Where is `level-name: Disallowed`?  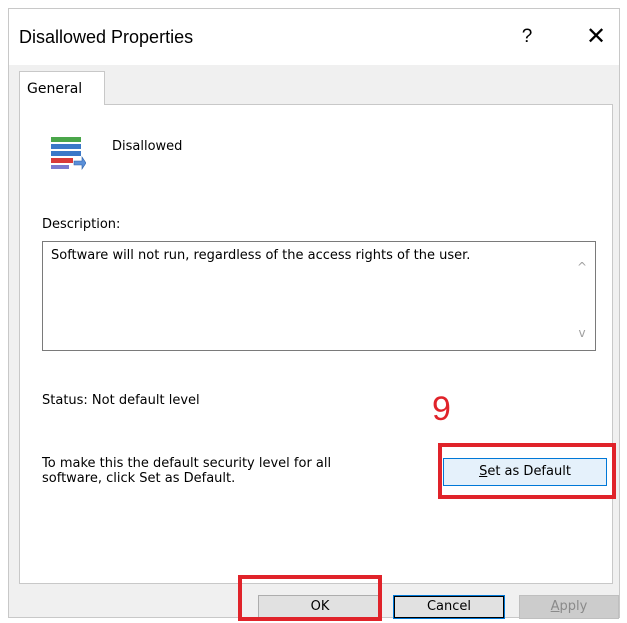
level-name: Disallowed is located at coordinates (147, 146).